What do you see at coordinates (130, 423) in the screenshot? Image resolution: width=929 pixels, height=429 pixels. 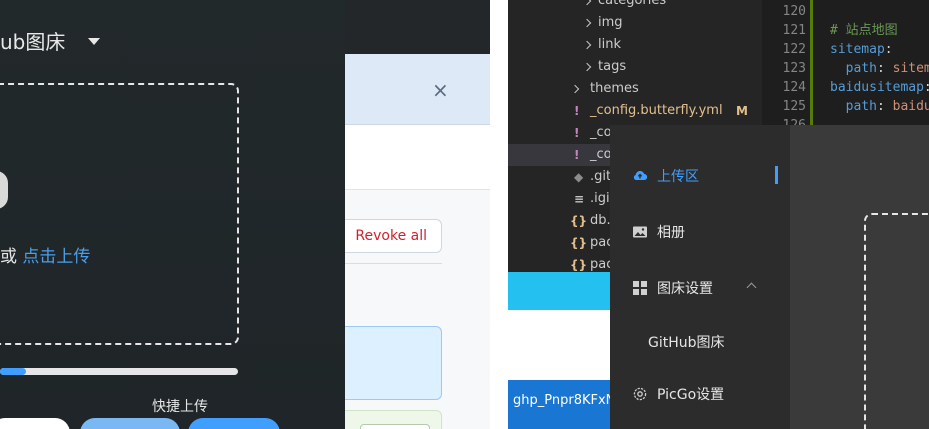 I see `clipboard-upload-button` at bounding box center [130, 423].